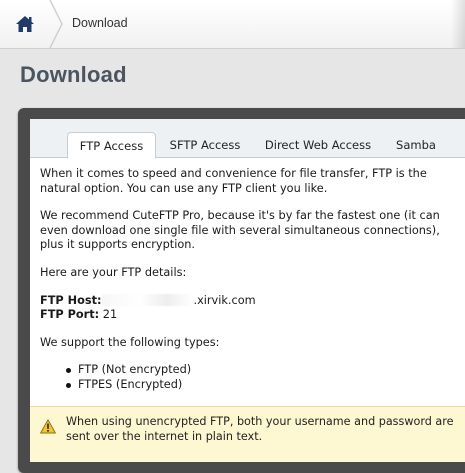  I want to click on tab-label: FTP Access, so click(111, 145).